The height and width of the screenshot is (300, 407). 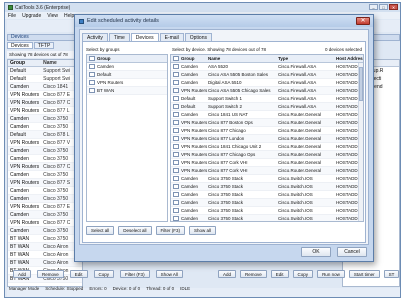 I want to click on run-now-button: Run now, so click(x=331, y=274).